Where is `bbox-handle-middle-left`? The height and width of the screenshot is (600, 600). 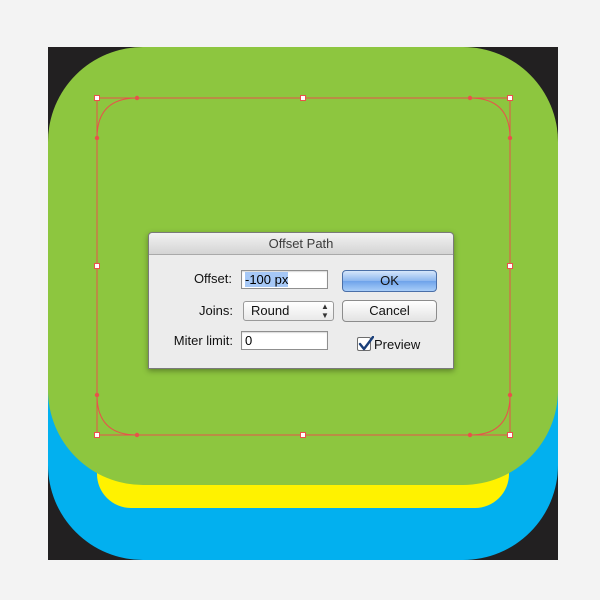
bbox-handle-middle-left is located at coordinates (97, 266).